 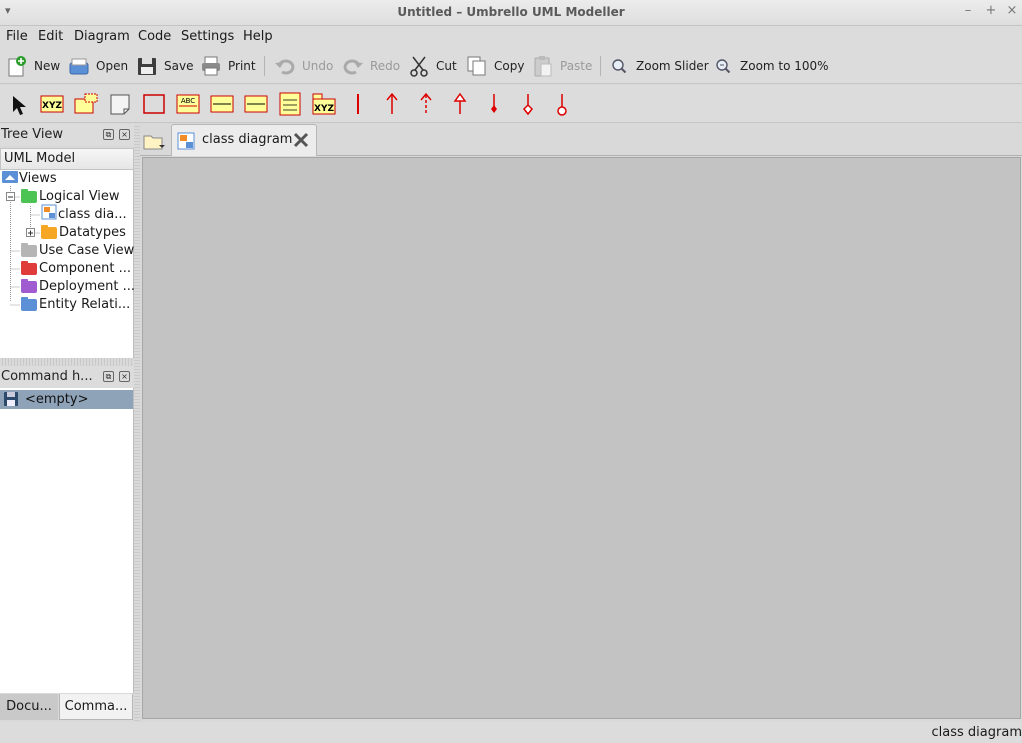 I want to click on zoom-100-button: Zoom to 100%, so click(x=770, y=66).